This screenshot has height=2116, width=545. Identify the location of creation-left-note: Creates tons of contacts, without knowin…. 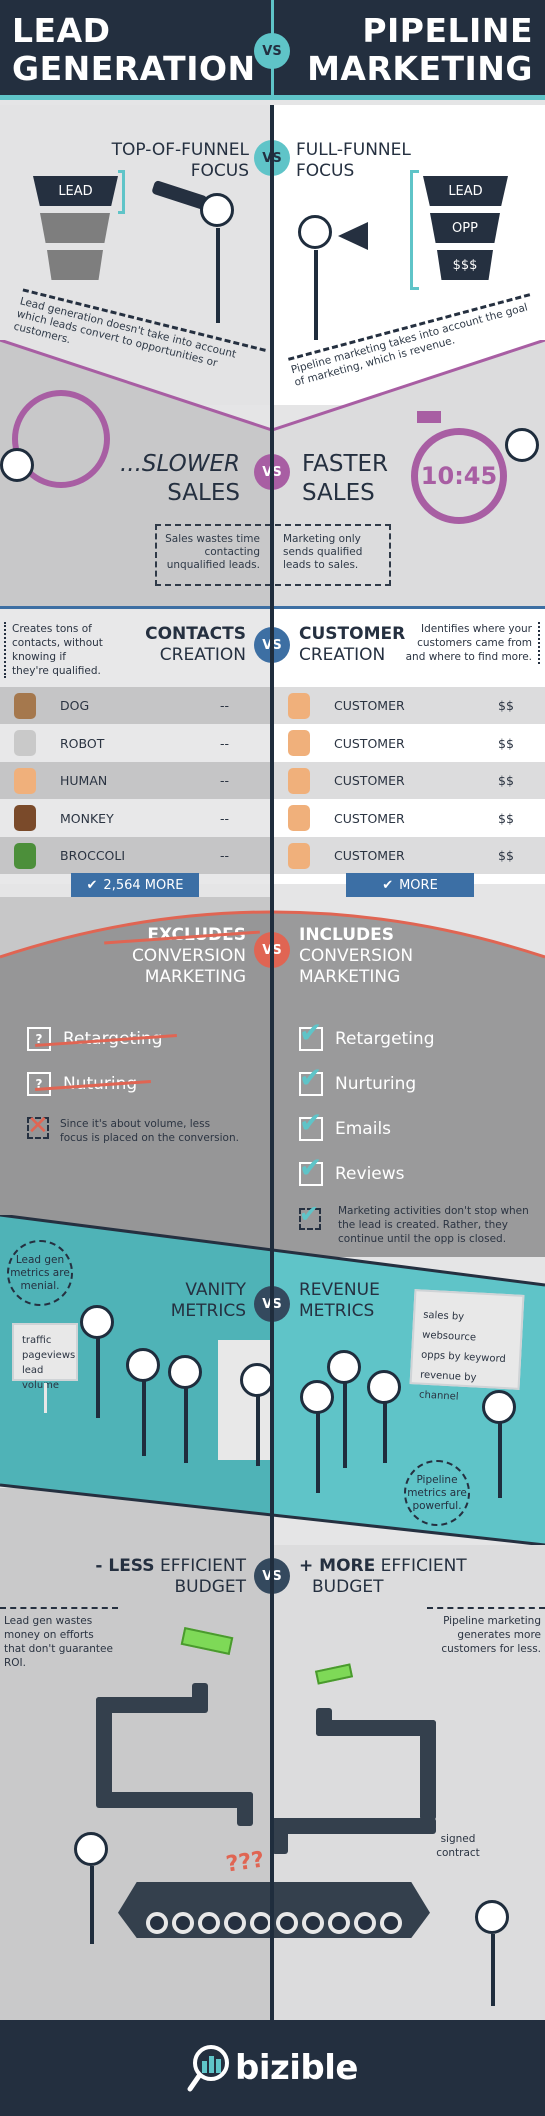
(54, 650).